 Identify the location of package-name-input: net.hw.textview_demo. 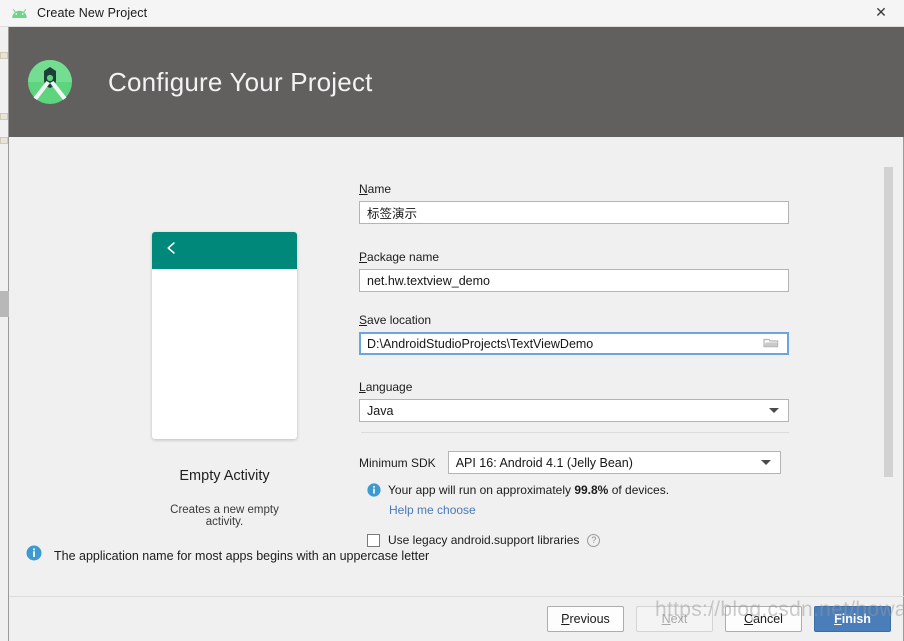
(574, 280).